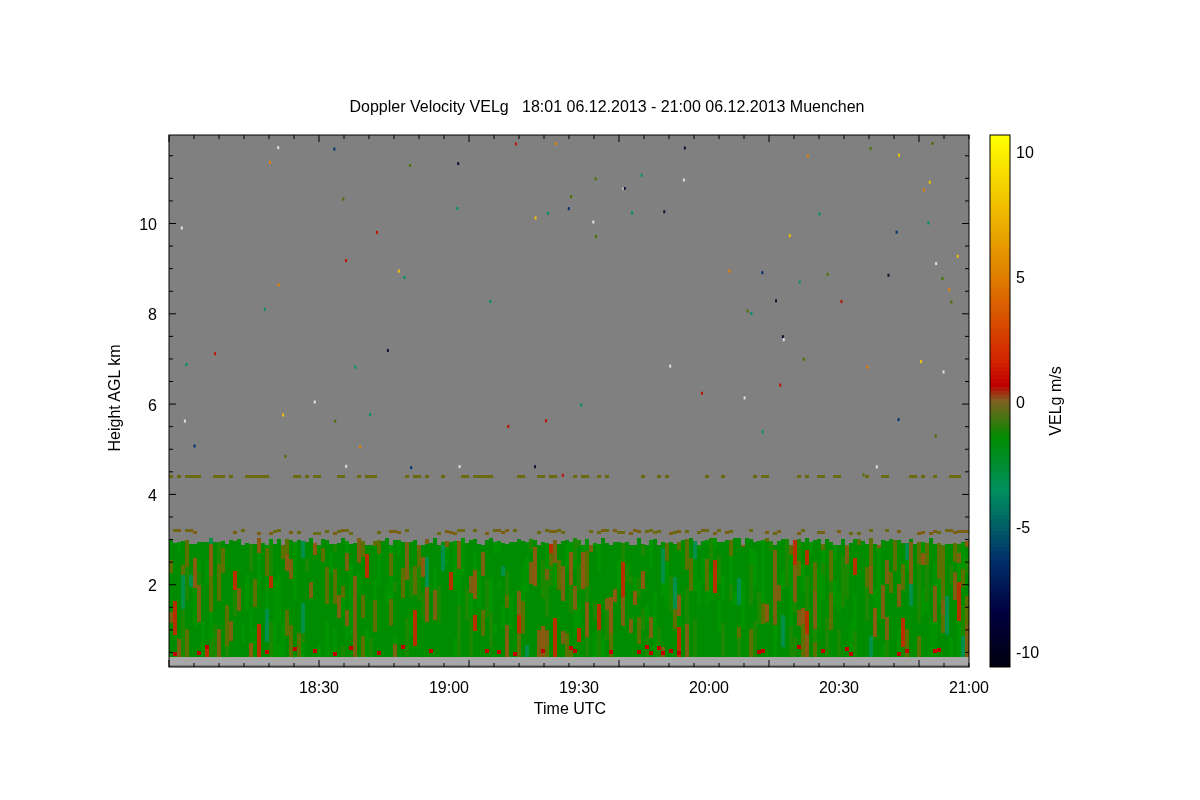 This screenshot has width=1200, height=800. I want to click on y-axis-label: Height AGL km, so click(114, 398).